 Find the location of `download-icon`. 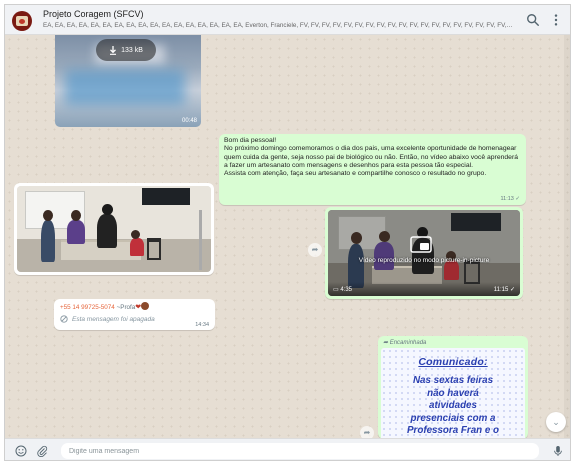

download-icon is located at coordinates (113, 50).